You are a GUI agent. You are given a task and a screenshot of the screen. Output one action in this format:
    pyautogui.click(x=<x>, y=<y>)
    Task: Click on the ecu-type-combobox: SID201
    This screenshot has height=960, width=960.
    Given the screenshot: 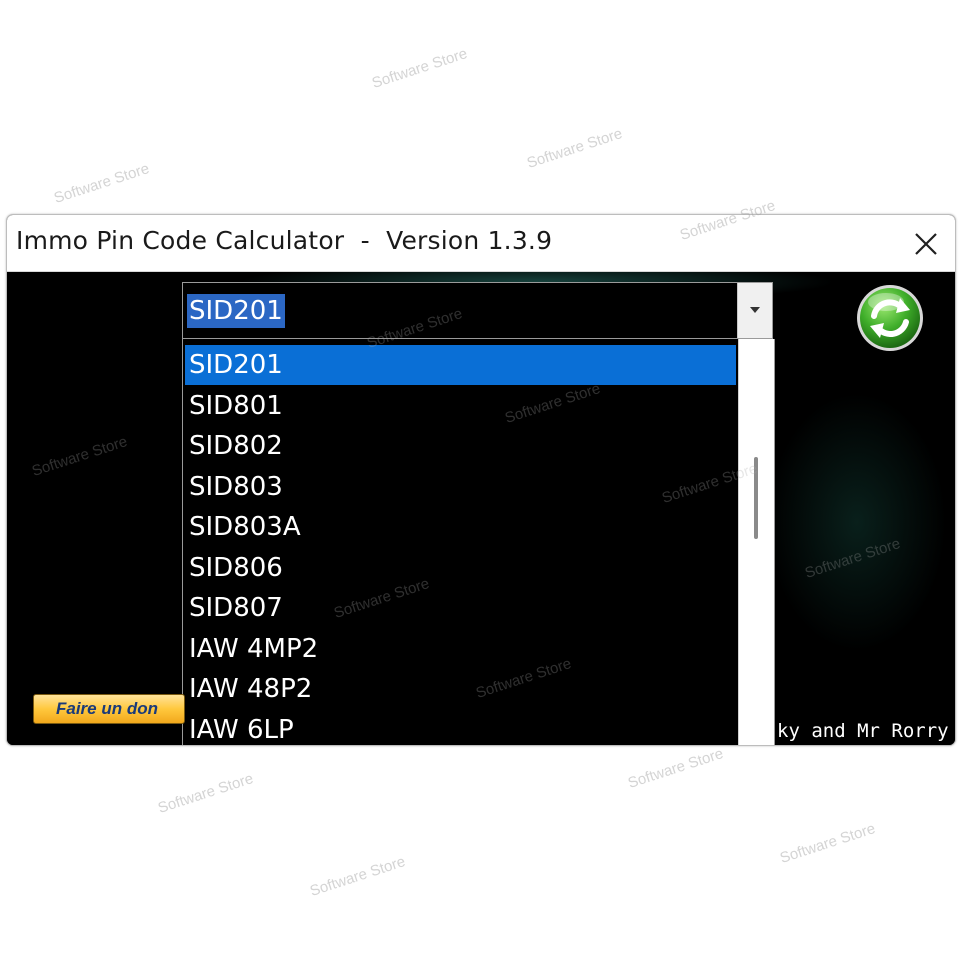 What is the action you would take?
    pyautogui.click(x=477, y=310)
    